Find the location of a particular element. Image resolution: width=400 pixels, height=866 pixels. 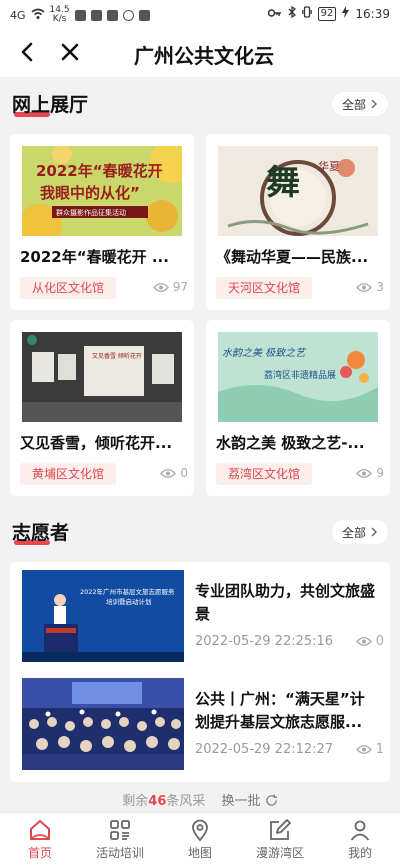

exhibition-poster: 水韵之美 极致之艺 荔湾区非遗精品展 is located at coordinates (298, 377).